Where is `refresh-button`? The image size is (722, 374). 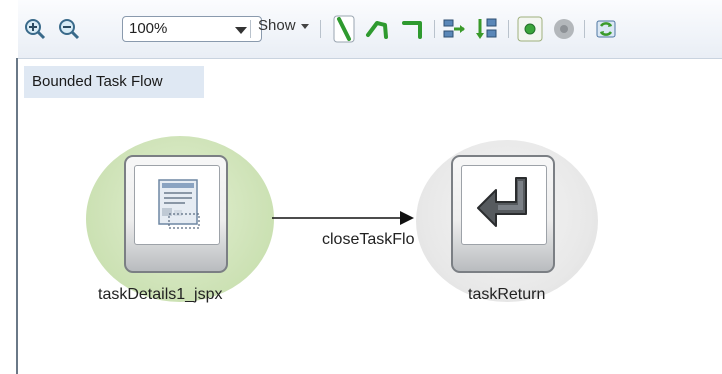 refresh-button is located at coordinates (606, 29).